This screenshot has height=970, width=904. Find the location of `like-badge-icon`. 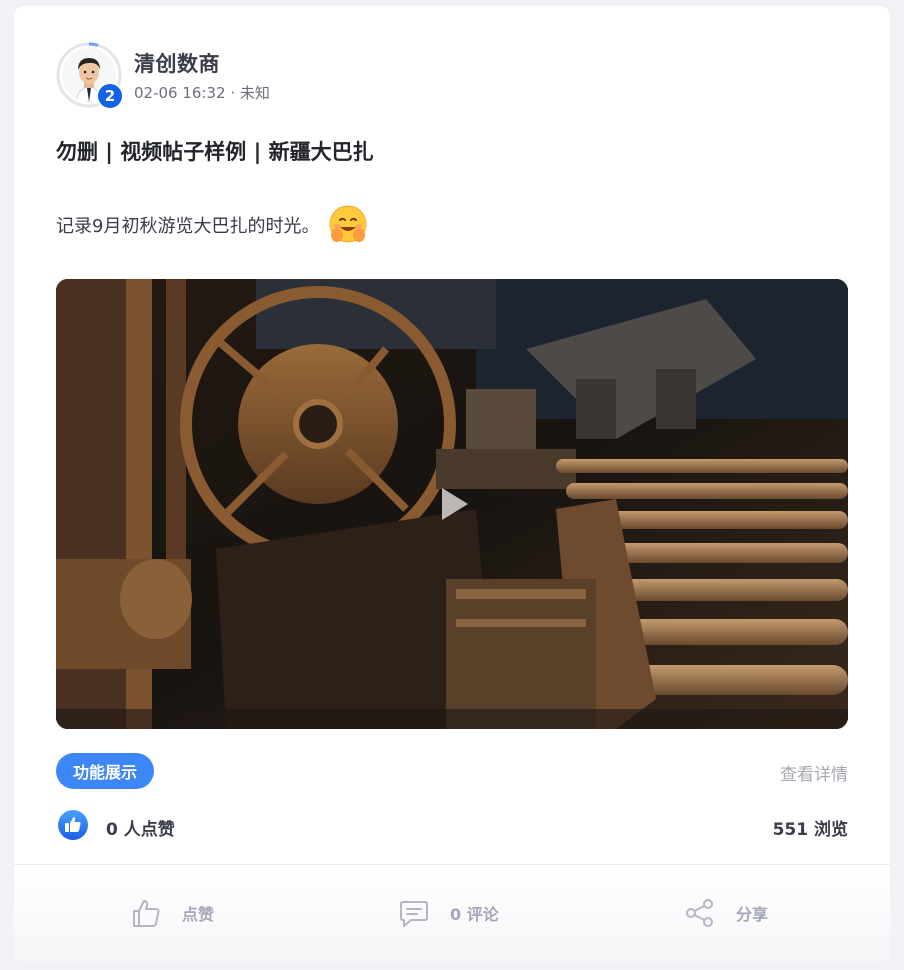

like-badge-icon is located at coordinates (73, 825).